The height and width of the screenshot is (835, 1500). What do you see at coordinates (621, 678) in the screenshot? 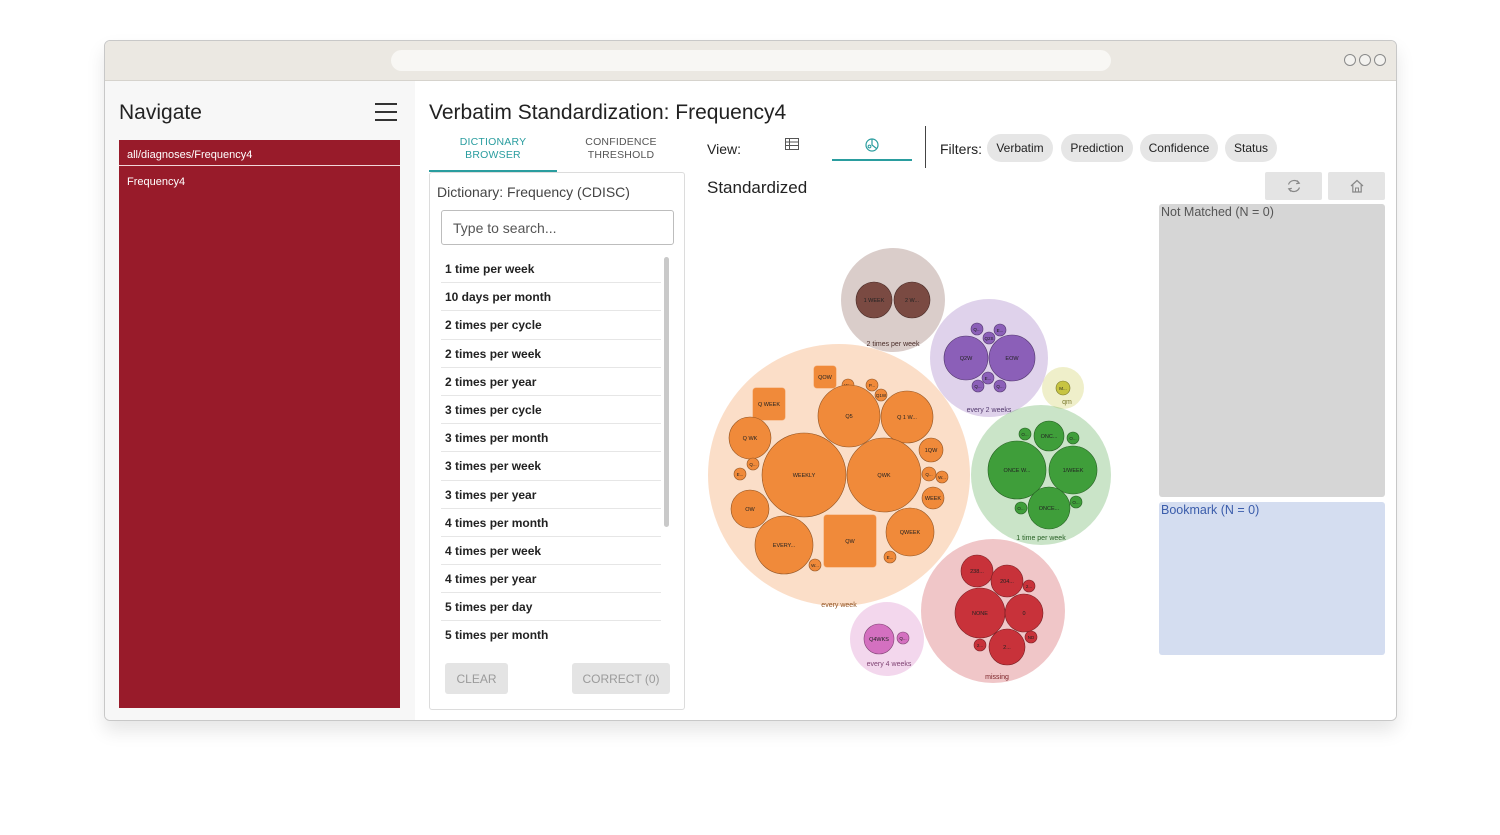
I see `correct-button: CORRECT (0)` at bounding box center [621, 678].